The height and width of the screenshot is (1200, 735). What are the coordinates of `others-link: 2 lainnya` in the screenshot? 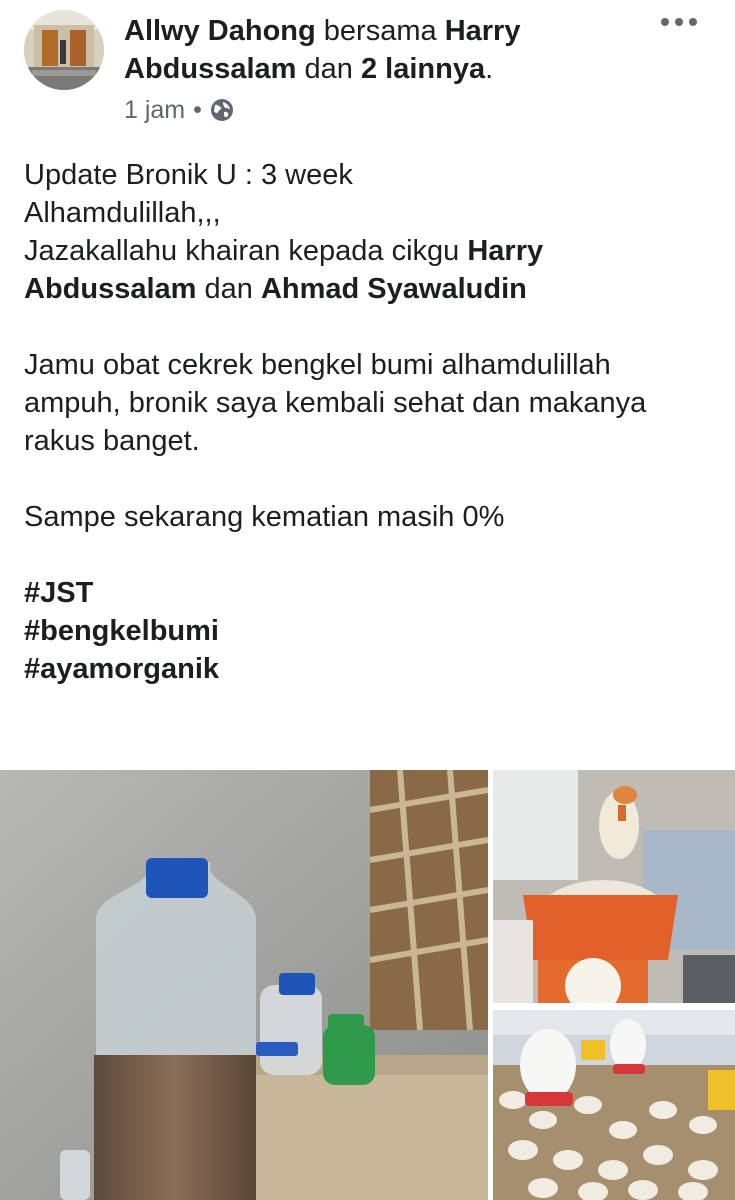 It's located at (423, 69).